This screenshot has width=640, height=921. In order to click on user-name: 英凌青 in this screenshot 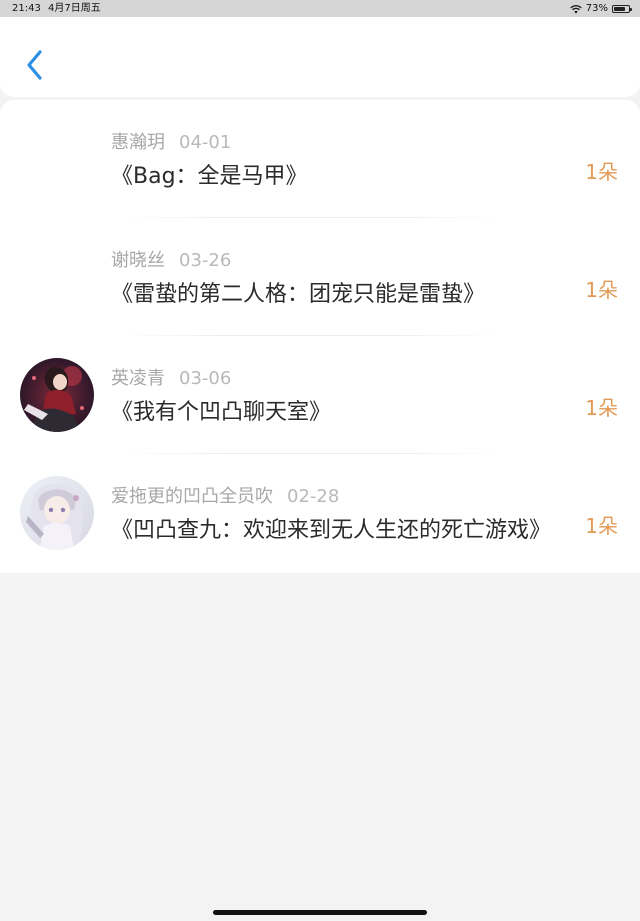, I will do `click(138, 378)`.